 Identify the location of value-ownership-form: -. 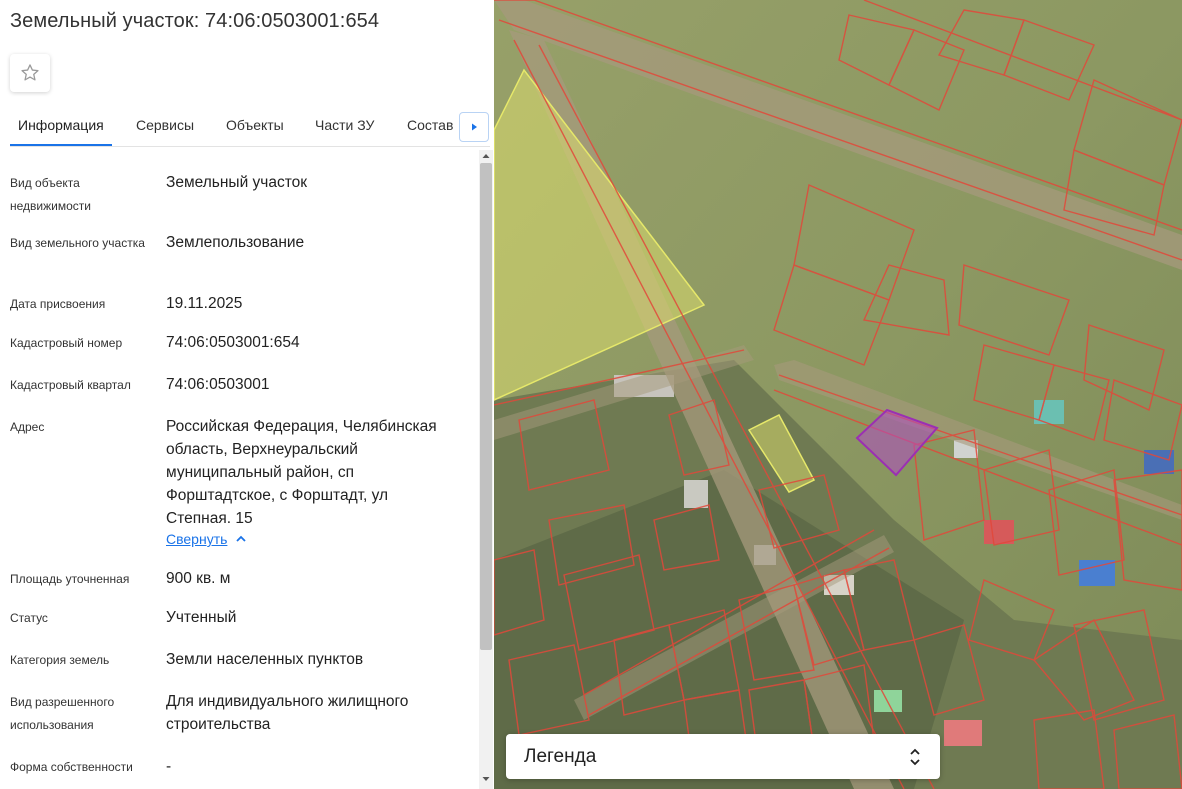
(169, 766).